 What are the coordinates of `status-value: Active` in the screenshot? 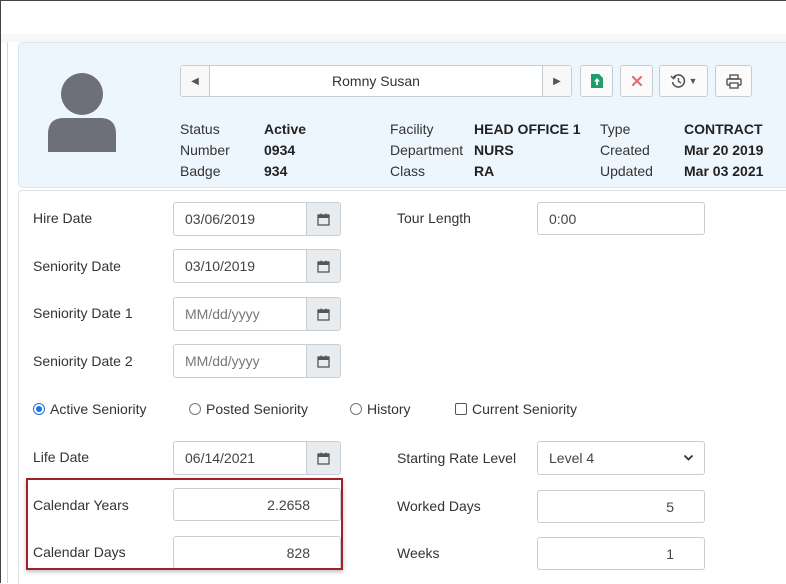 It's located at (285, 129).